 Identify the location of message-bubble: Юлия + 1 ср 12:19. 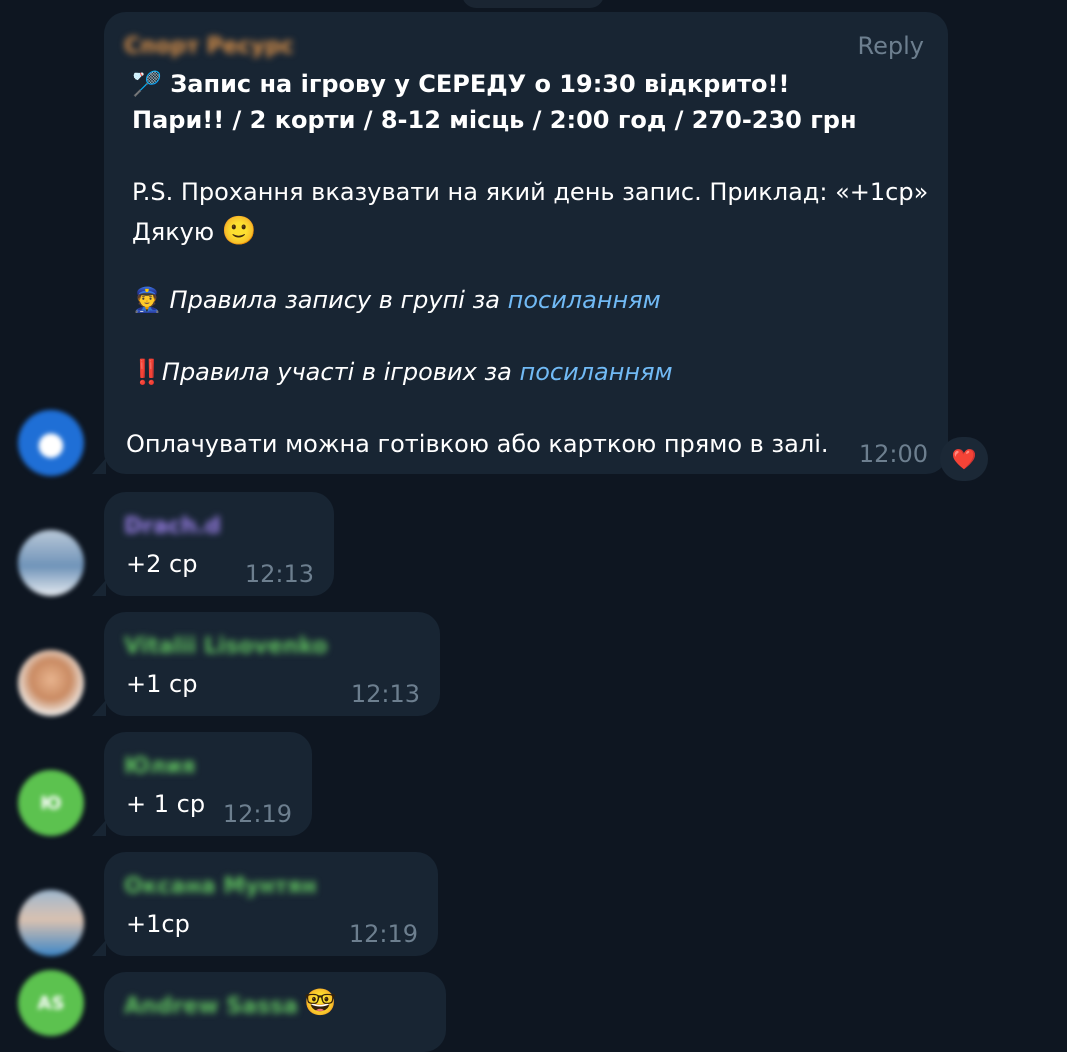
(208, 784).